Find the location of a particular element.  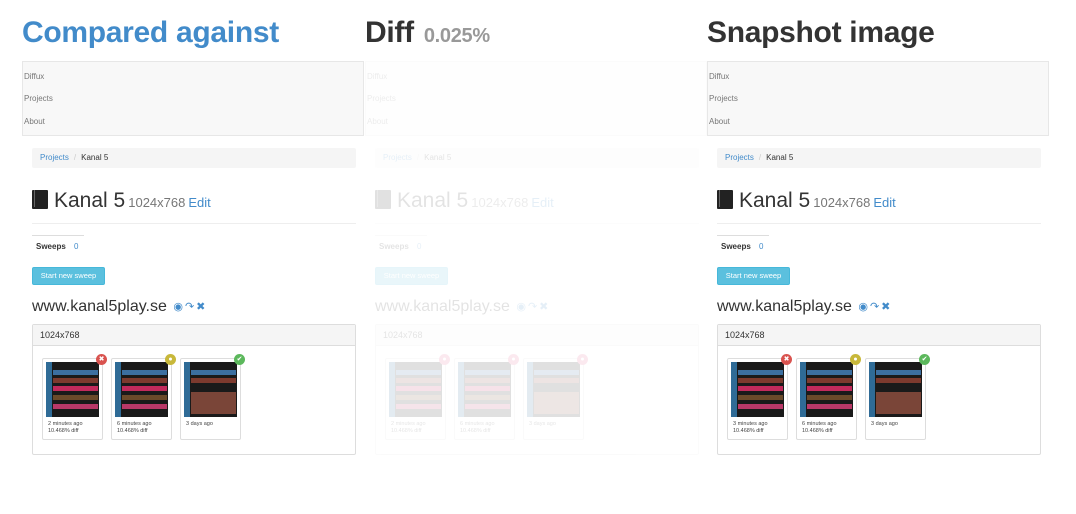

accepted-icon: ✔ is located at coordinates (924, 359).